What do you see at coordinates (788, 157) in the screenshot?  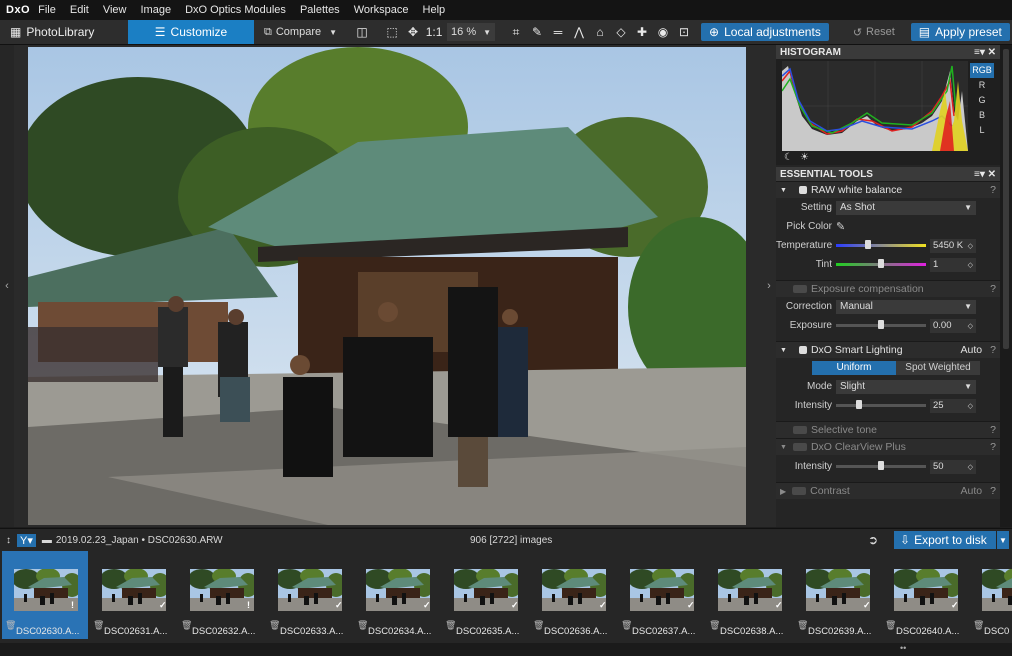 I see `moon-icon: ☾` at bounding box center [788, 157].